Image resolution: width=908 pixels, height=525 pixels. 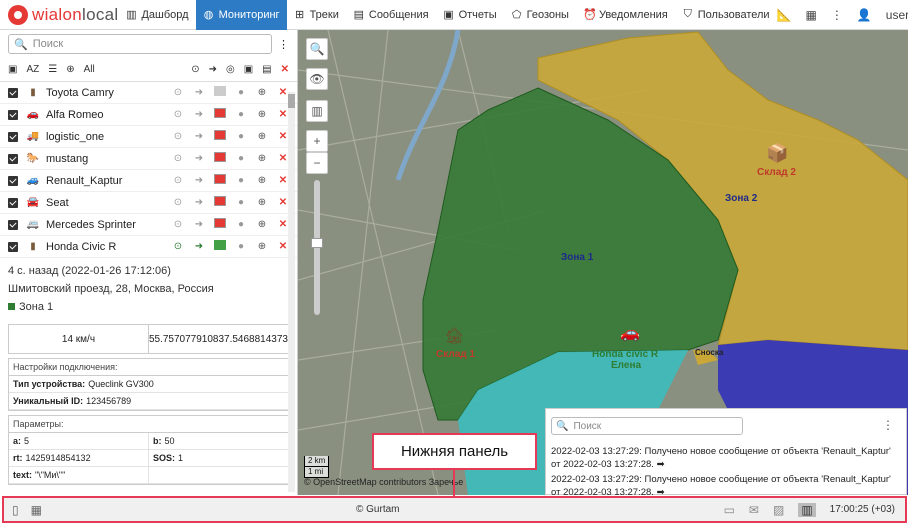 What do you see at coordinates (729, 510) in the screenshot?
I see `notifications-window-icon: ▭` at bounding box center [729, 510].